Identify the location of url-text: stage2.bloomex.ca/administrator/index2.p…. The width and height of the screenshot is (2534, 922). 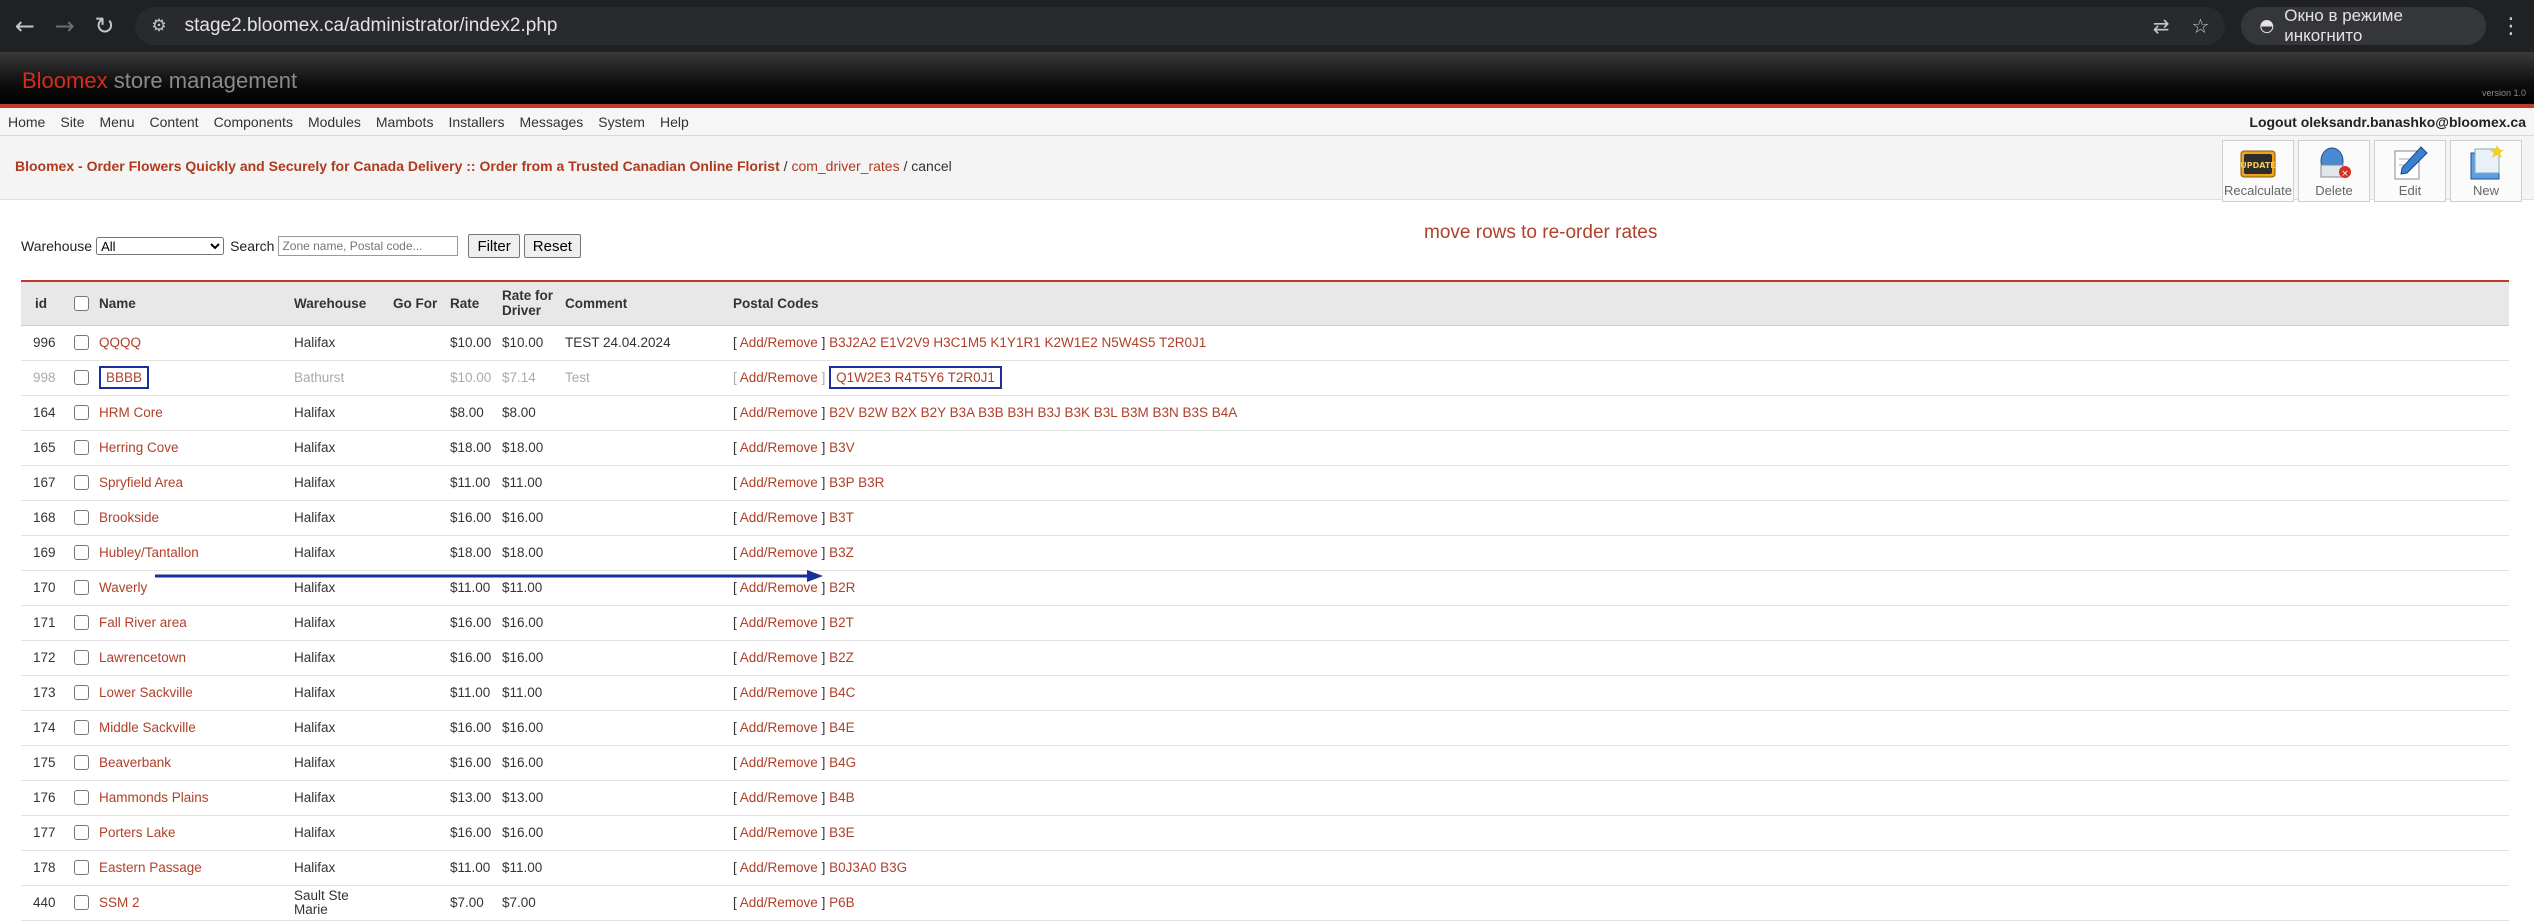
(1158, 26).